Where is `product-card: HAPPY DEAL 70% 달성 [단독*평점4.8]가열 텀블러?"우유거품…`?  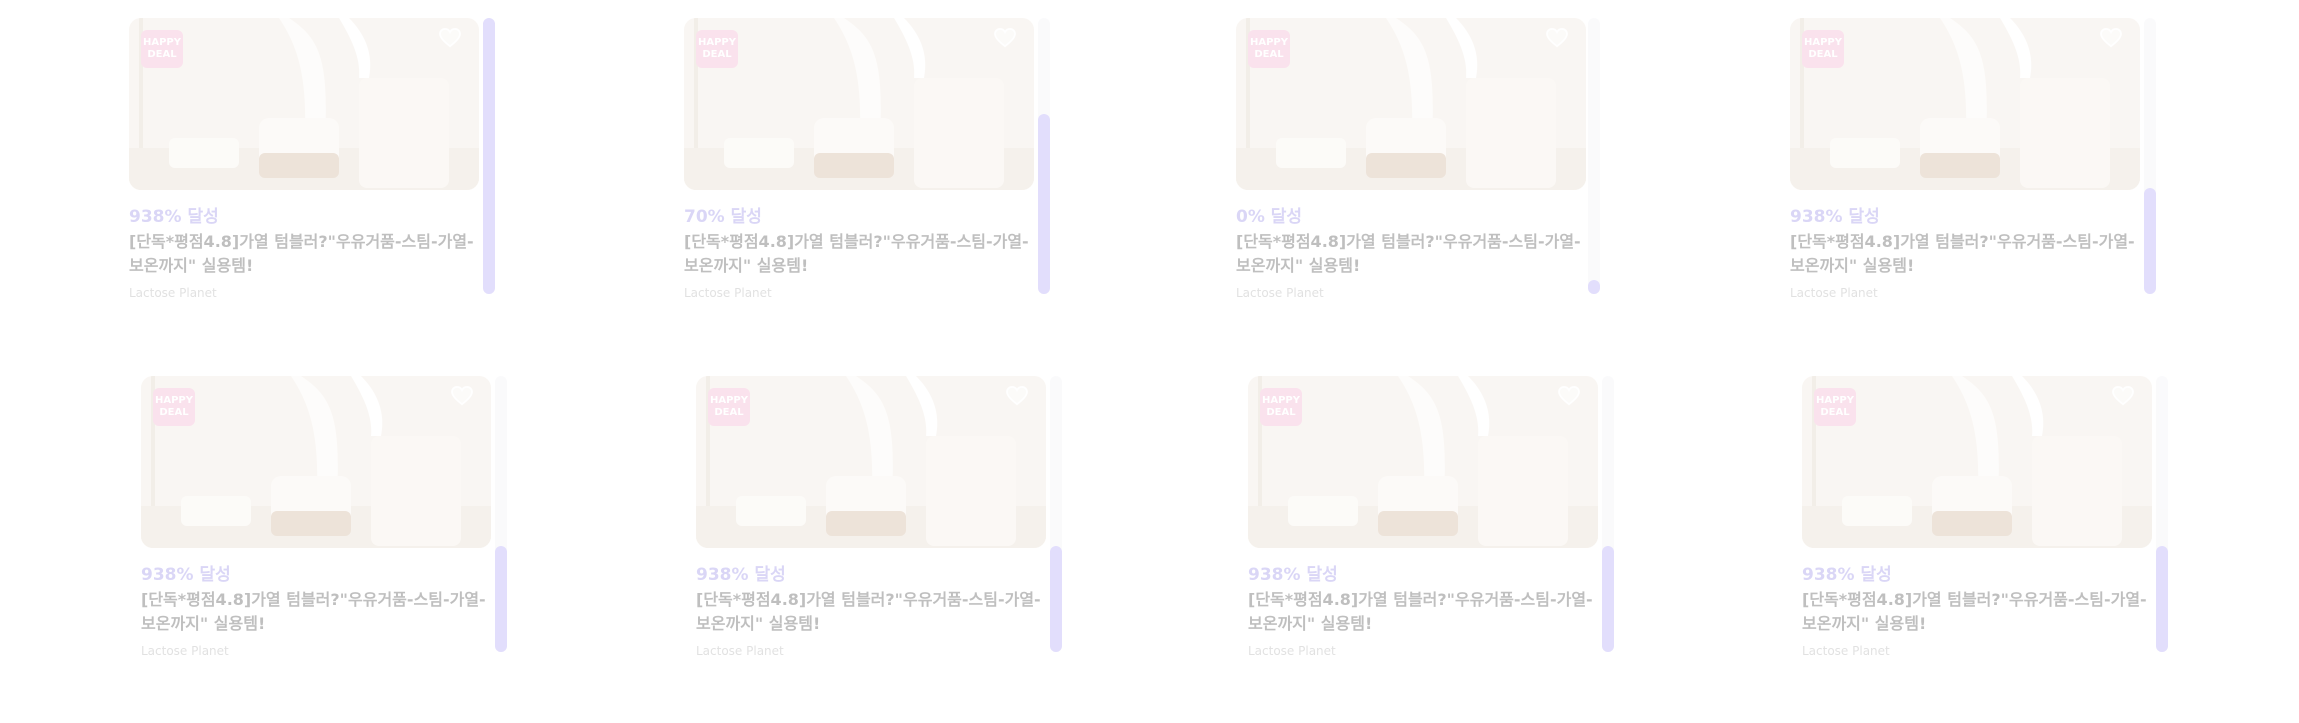 product-card: HAPPY DEAL 70% 달성 [단독*평점4.8]가열 텀블러?"우유거품… is located at coordinates (859, 159).